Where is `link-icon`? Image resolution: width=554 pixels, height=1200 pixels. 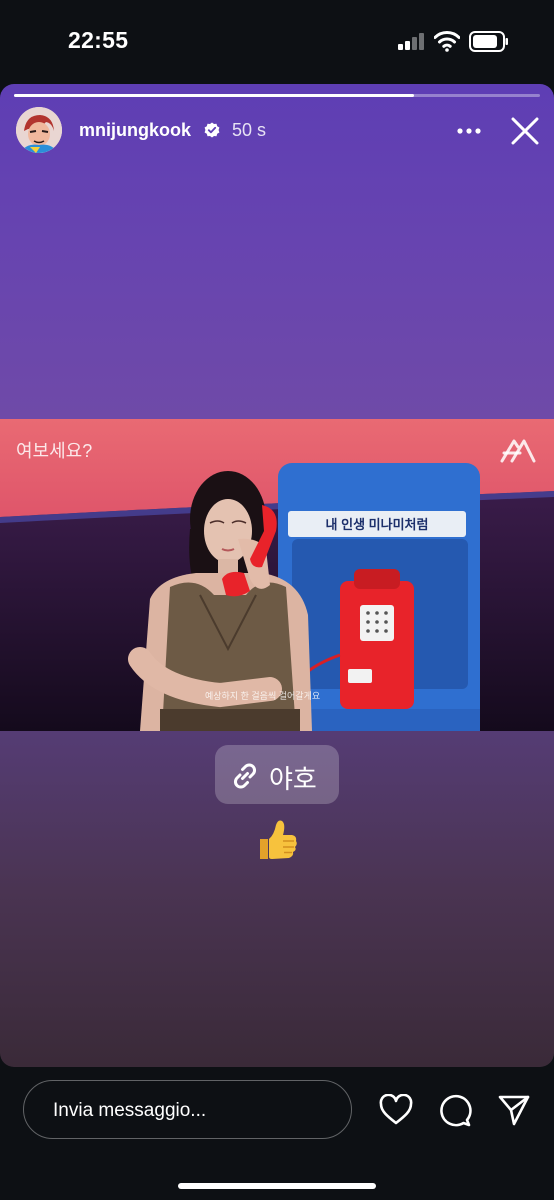
link-icon is located at coordinates (245, 776).